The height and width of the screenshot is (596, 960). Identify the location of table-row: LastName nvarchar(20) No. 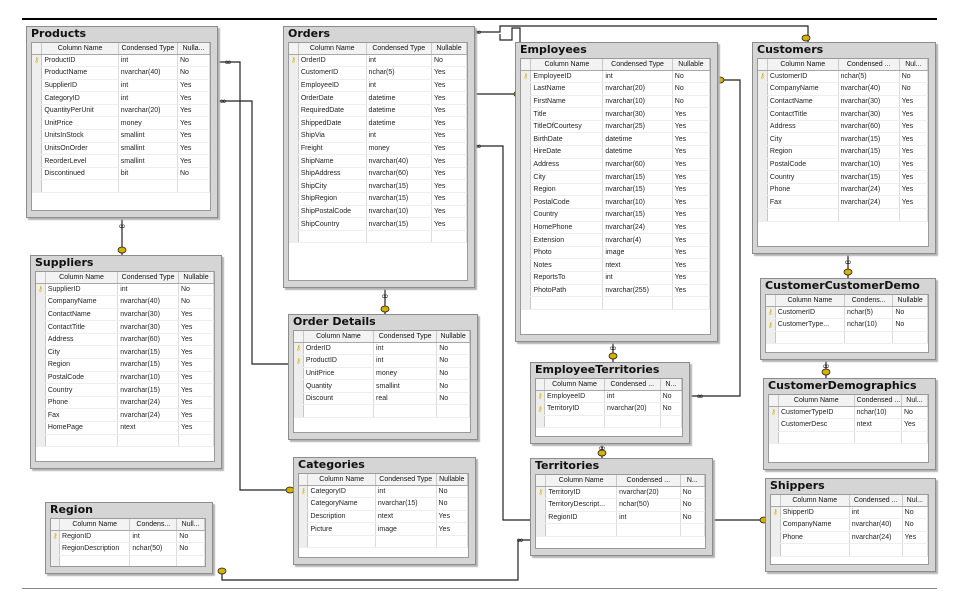
(615, 89).